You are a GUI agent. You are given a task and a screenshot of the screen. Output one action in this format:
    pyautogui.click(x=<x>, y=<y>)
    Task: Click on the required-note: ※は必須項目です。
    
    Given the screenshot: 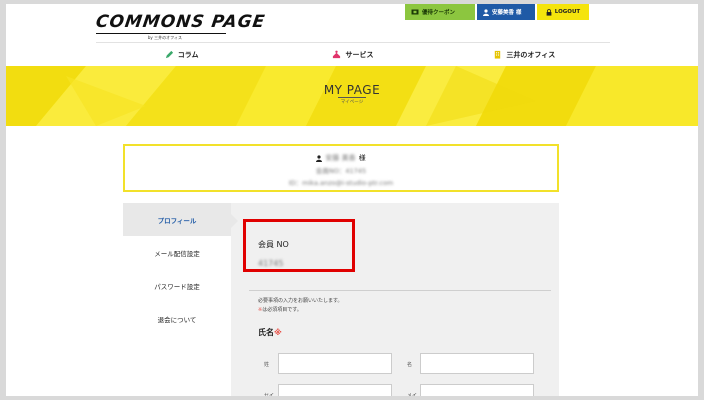 What is the action you would take?
    pyautogui.click(x=280, y=309)
    